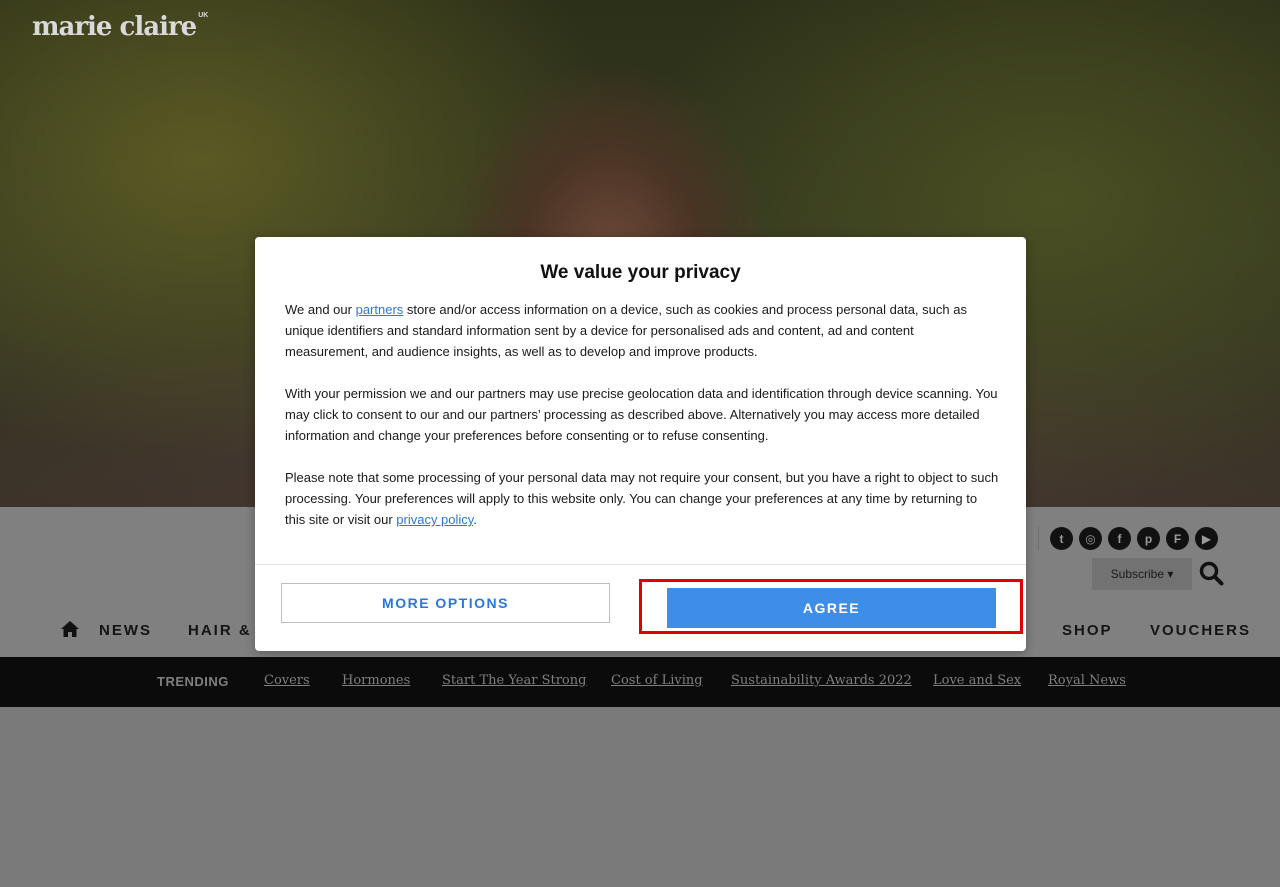  Describe the element at coordinates (193, 681) in the screenshot. I see `trending-label: TRENDING` at that location.